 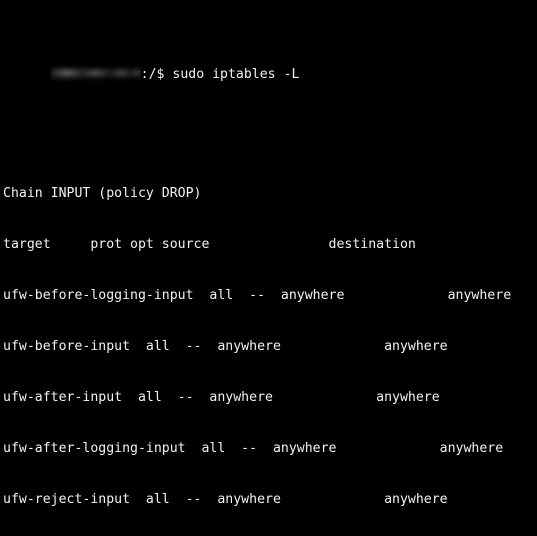 What do you see at coordinates (221, 397) in the screenshot?
I see `rule-row: ufw-after-input all -- anywhere anywhere` at bounding box center [221, 397].